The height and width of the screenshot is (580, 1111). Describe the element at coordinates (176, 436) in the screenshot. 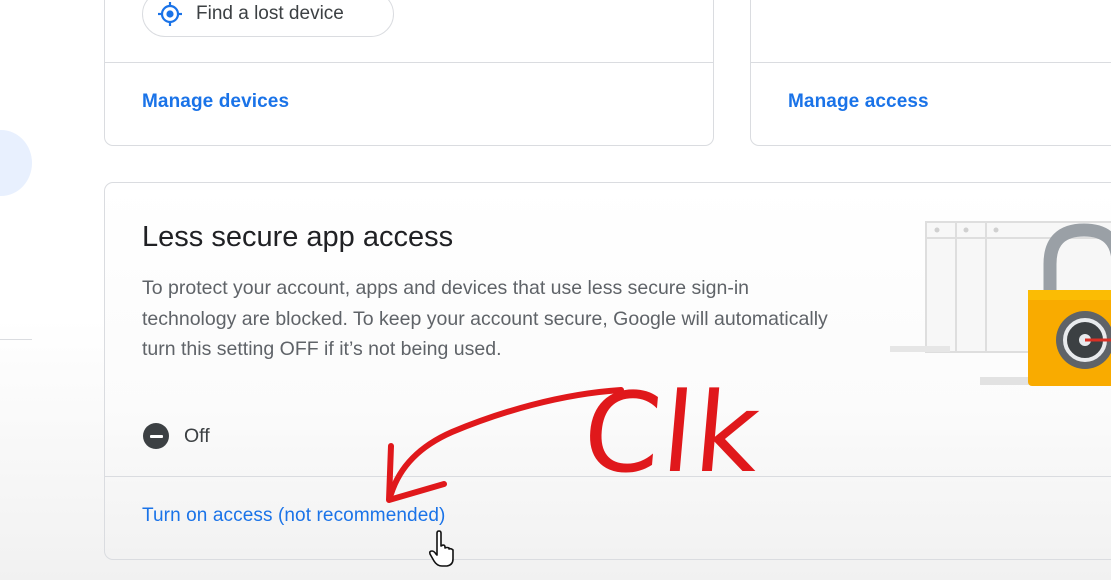

I see `access-status: Off` at that location.